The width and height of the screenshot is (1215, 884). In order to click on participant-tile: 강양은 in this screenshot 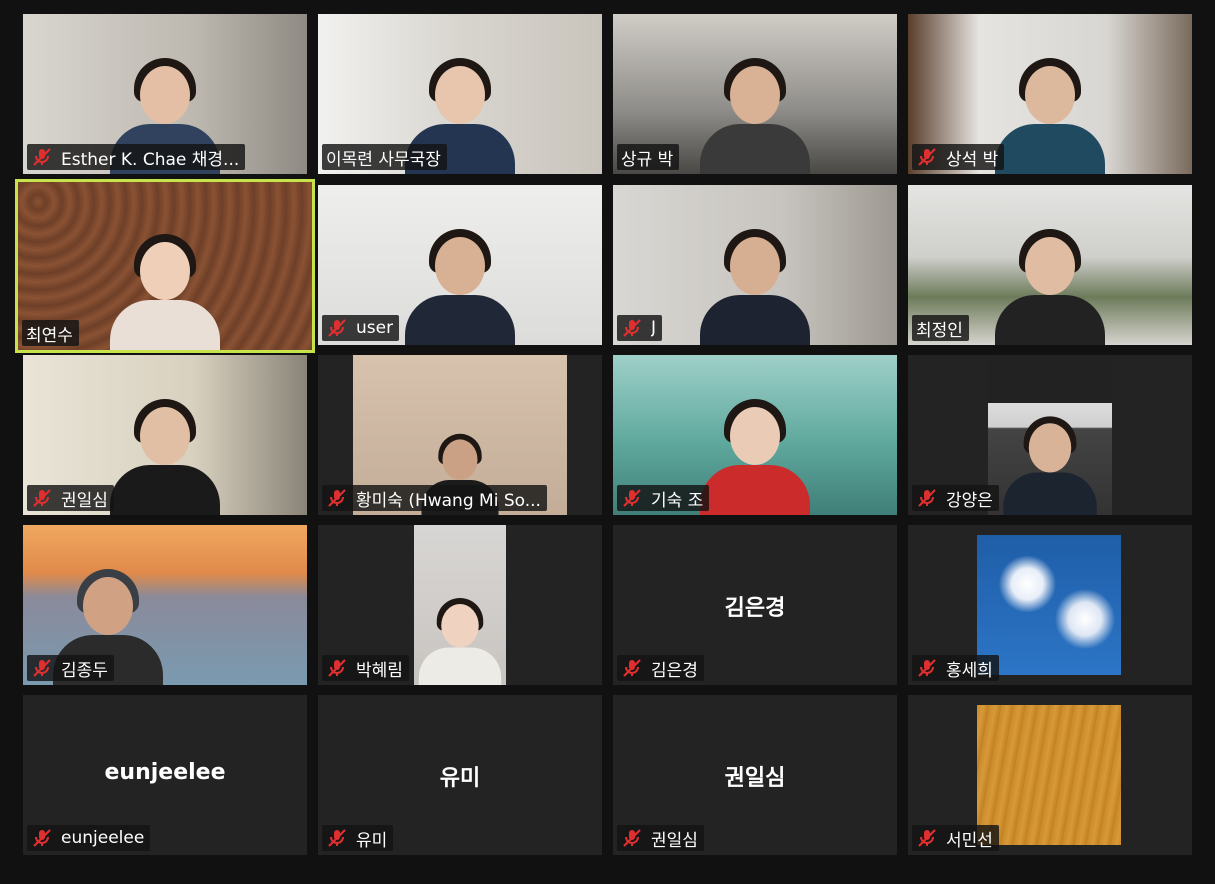, I will do `click(1050, 435)`.